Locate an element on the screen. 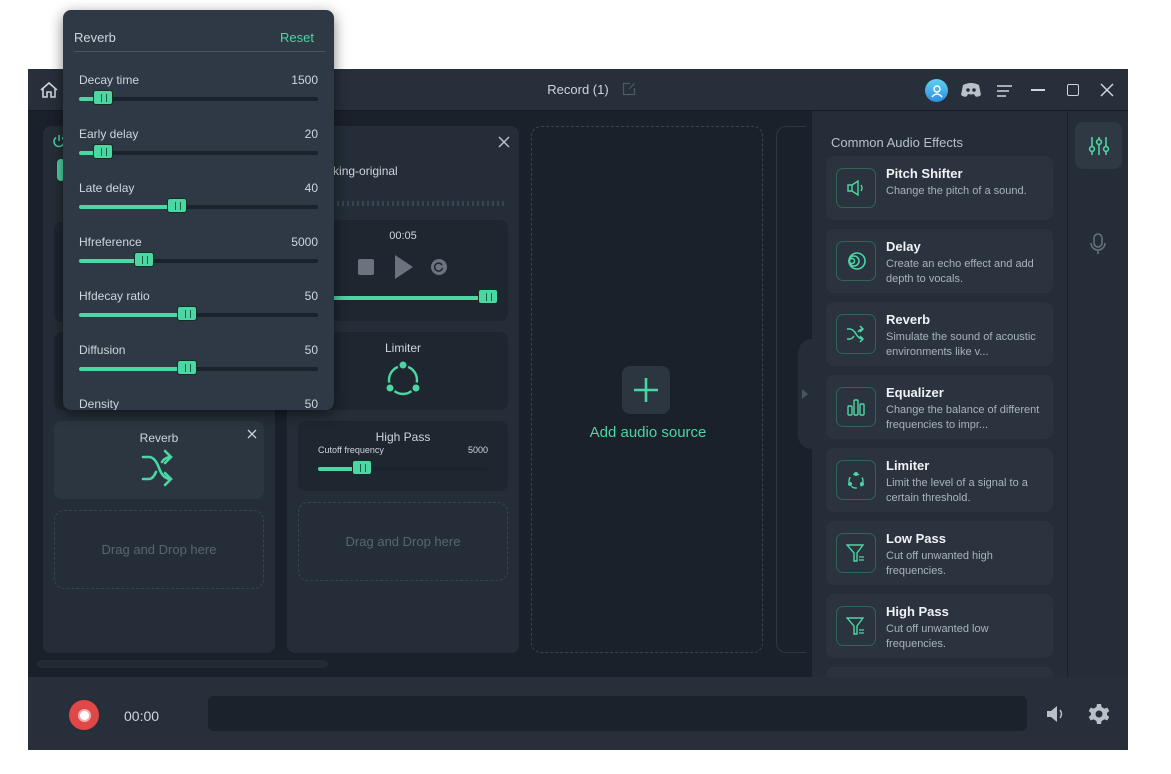  edit-icon is located at coordinates (629, 89).